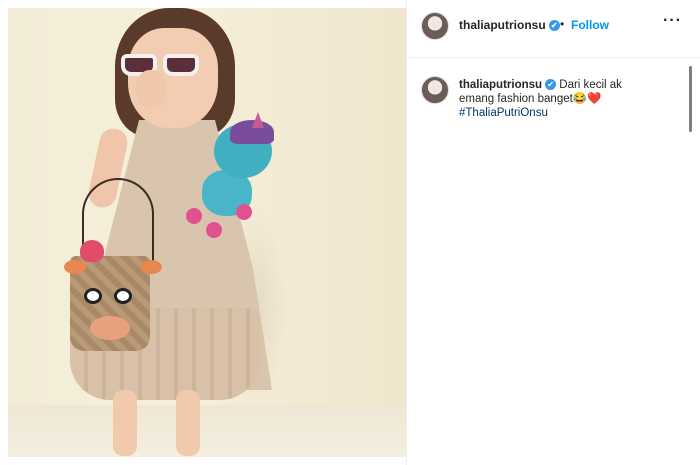 Image resolution: width=700 pixels, height=465 pixels. I want to click on header-username-text: thaliaputrionsu, so click(502, 25).